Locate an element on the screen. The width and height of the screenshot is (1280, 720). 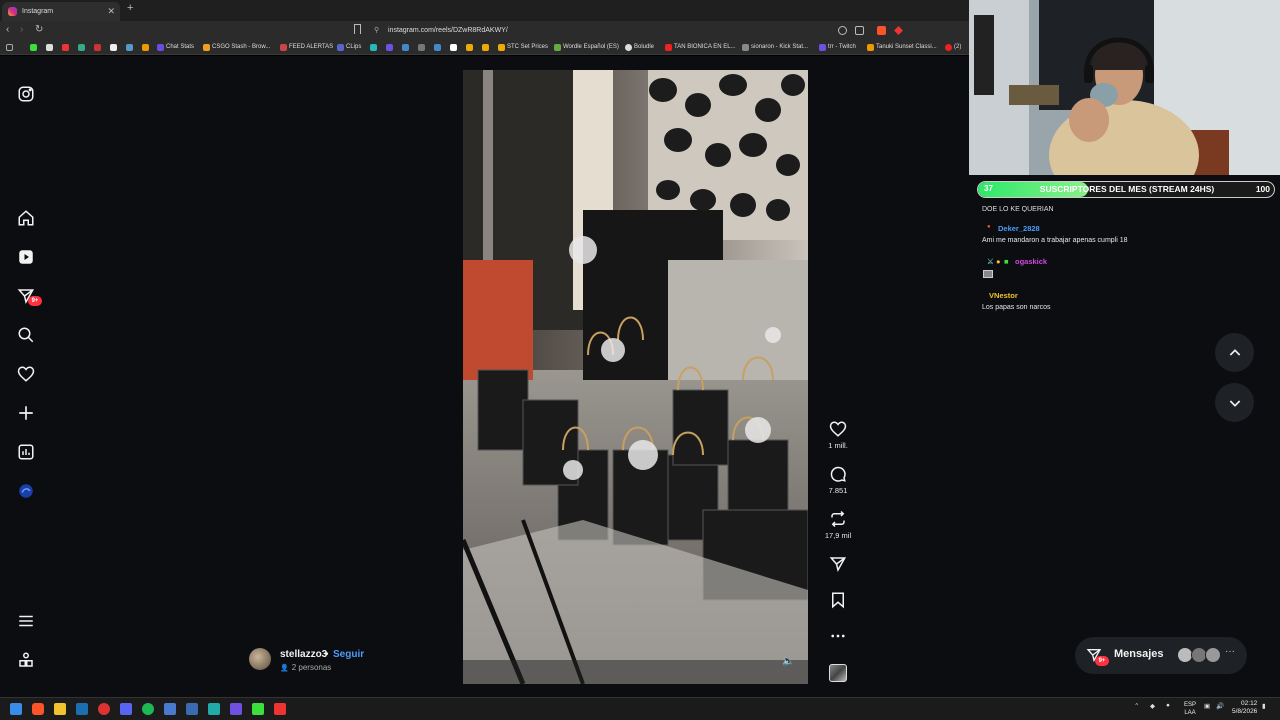
author-avatar is located at coordinates (260, 659).